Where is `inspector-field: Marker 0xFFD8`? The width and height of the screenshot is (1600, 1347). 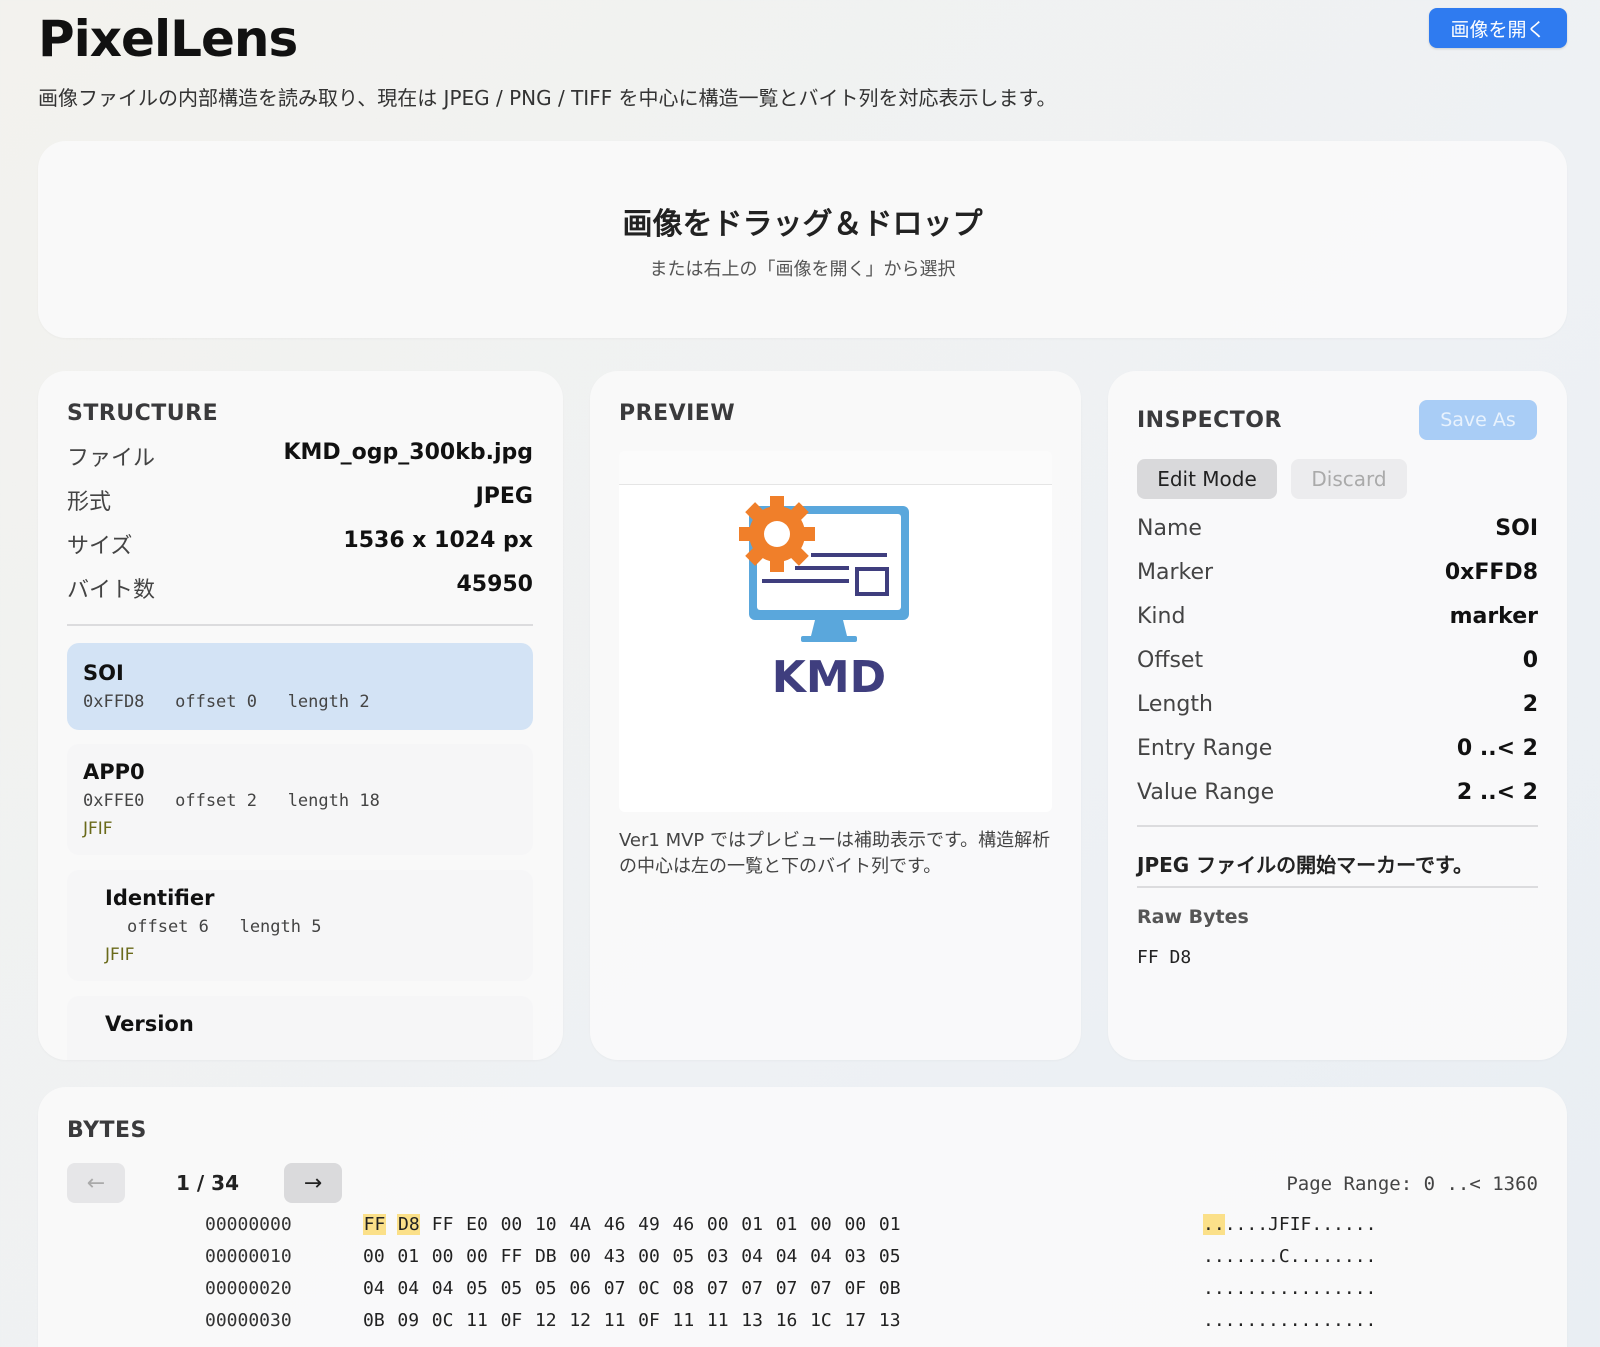
inspector-field: Marker 0xFFD8 is located at coordinates (1337, 572).